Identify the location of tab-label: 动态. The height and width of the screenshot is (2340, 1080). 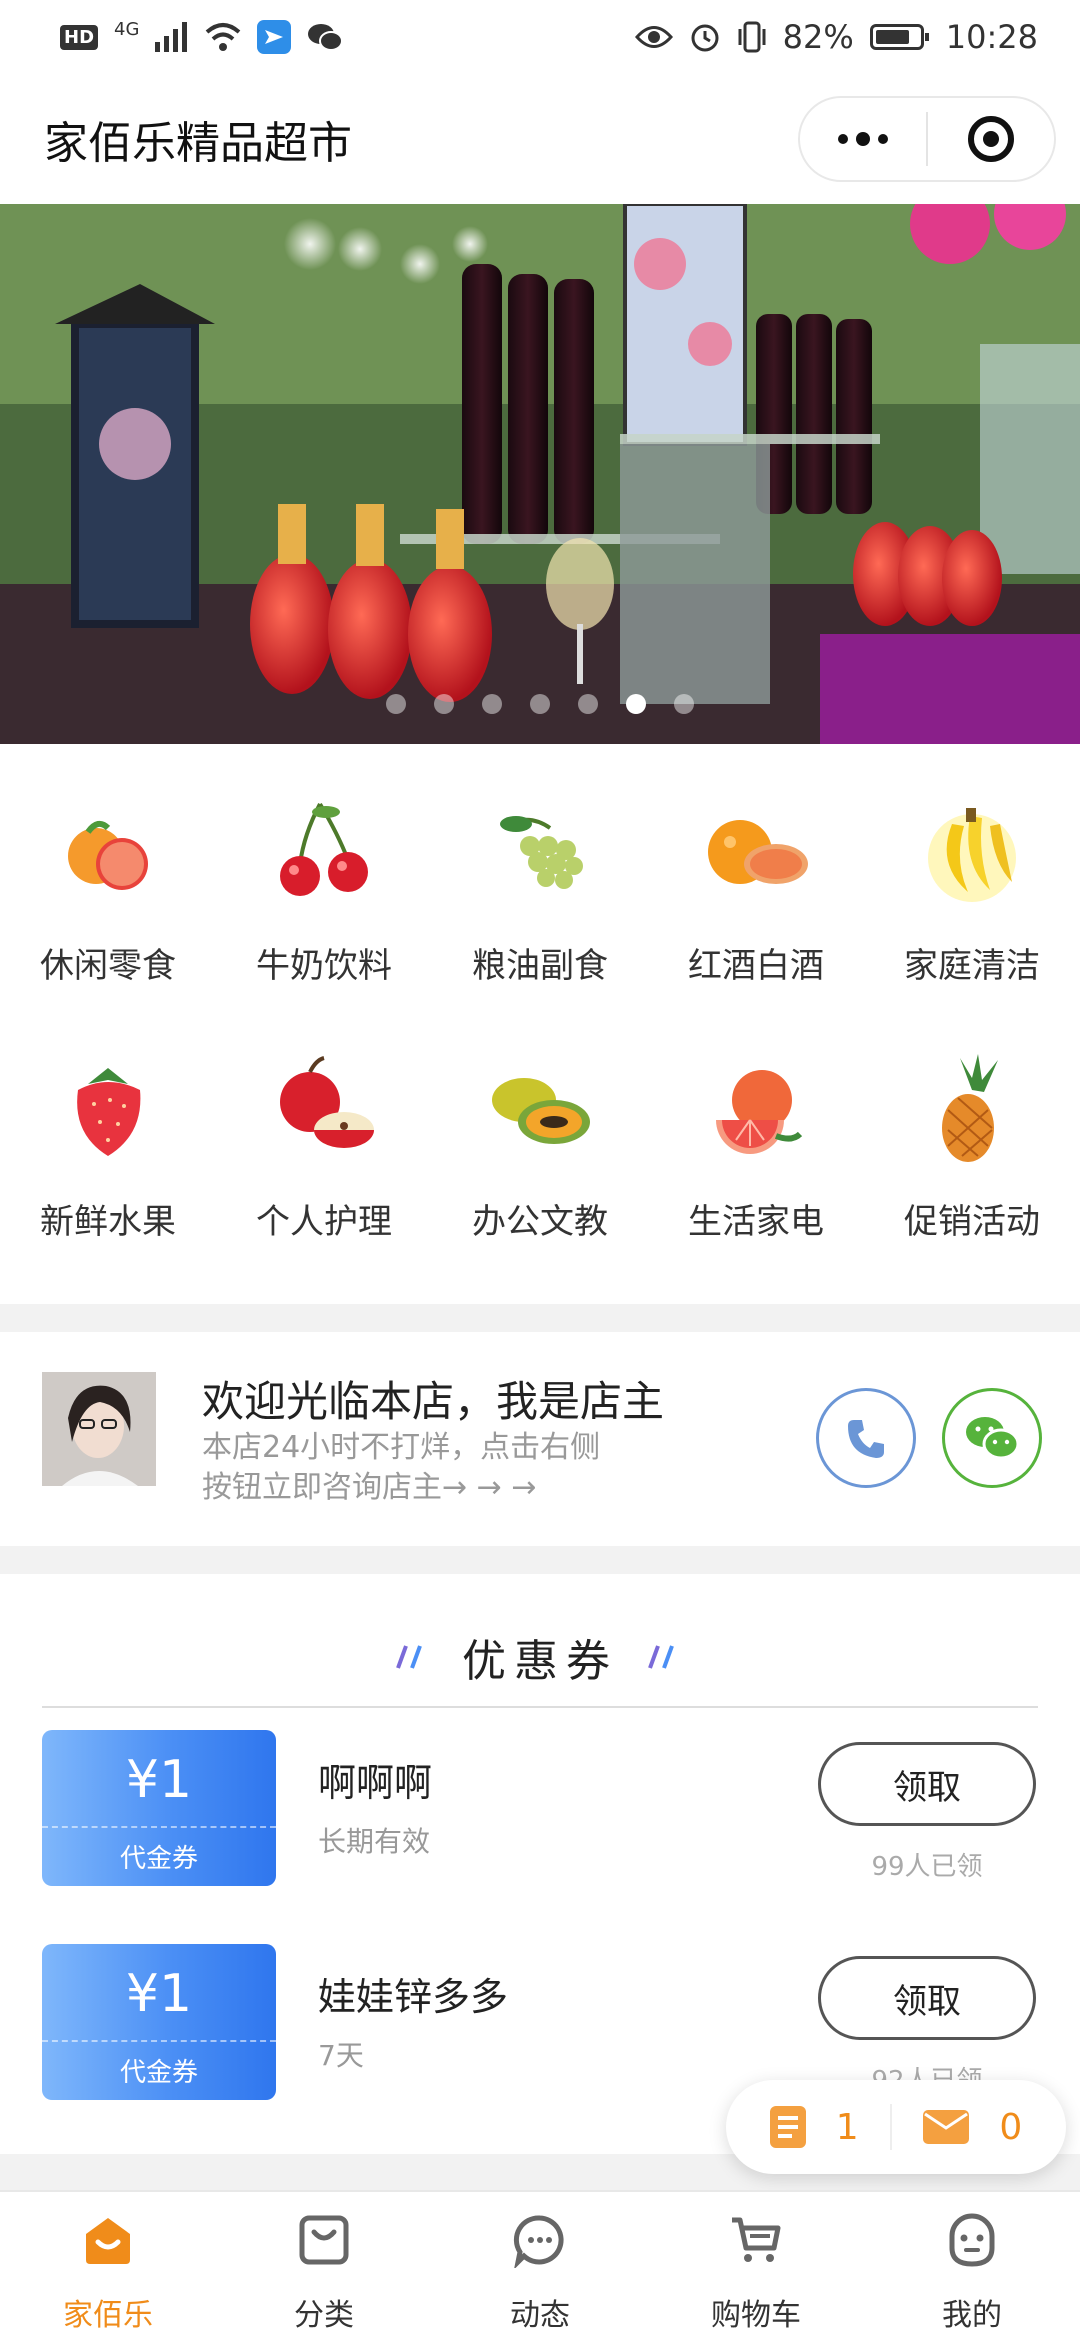
(540, 2315).